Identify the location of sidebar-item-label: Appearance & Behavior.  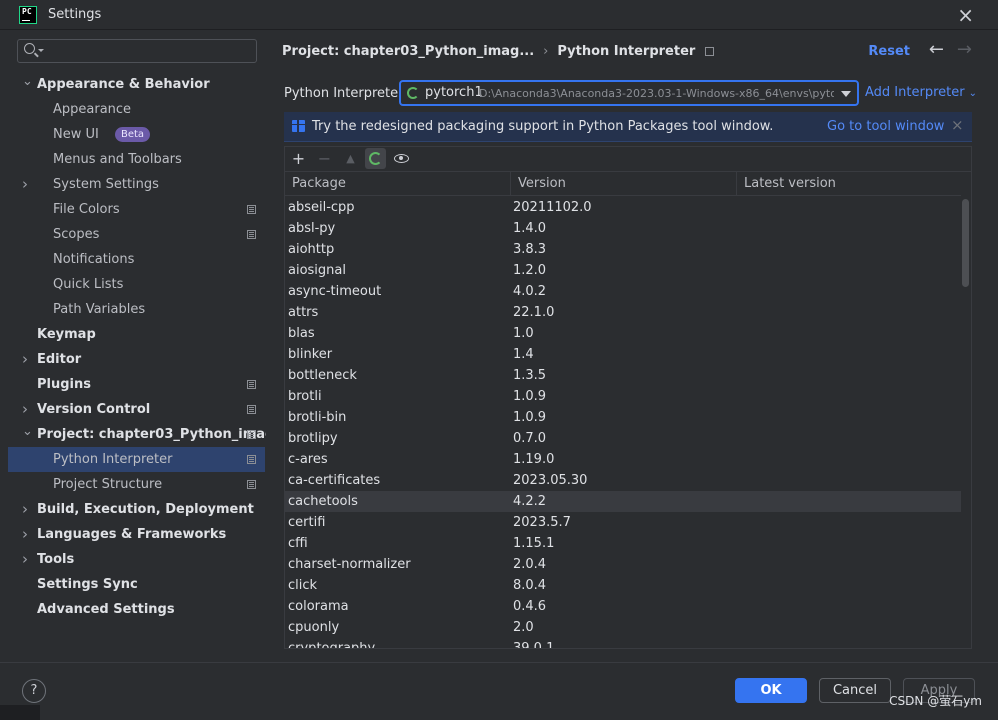
(123, 84).